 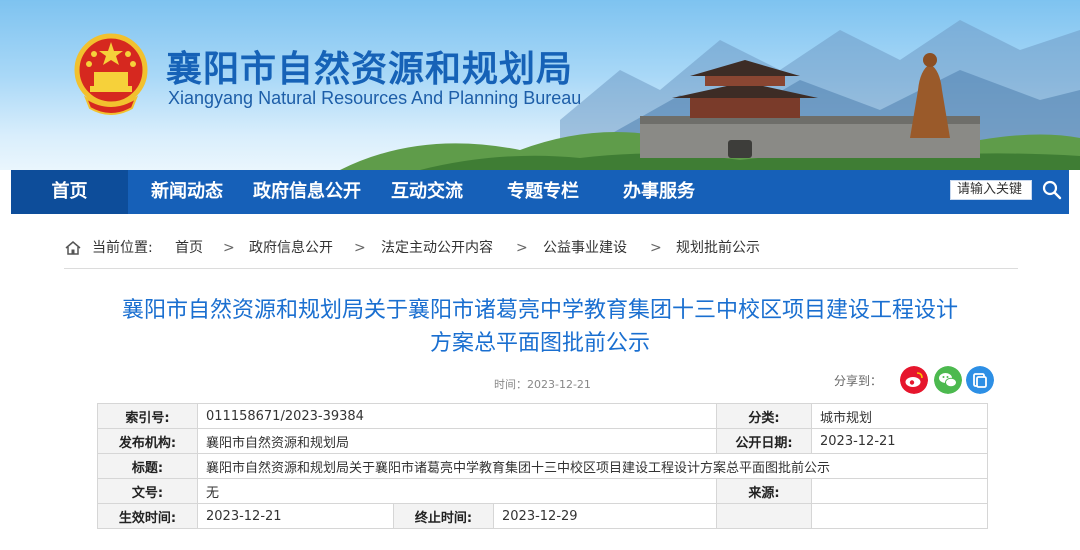 I want to click on search-input: 请输入关键, so click(x=991, y=190).